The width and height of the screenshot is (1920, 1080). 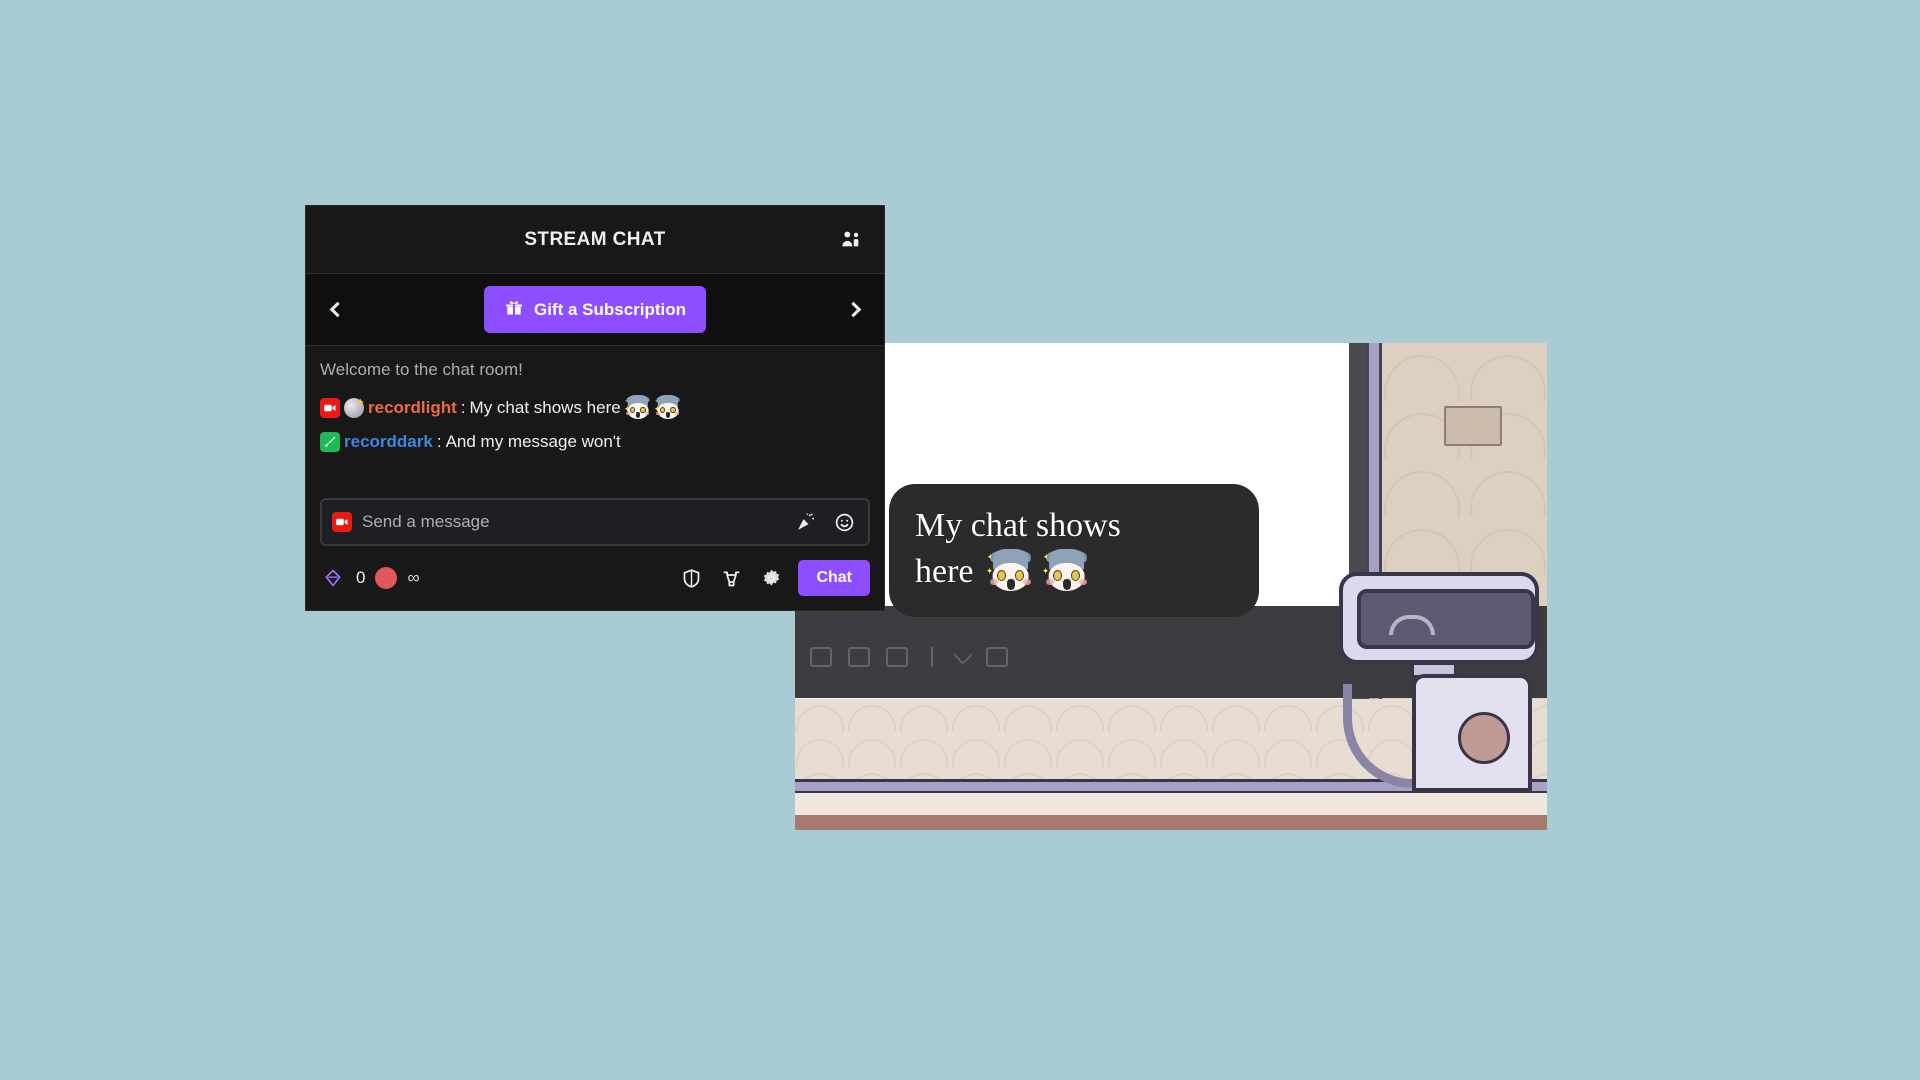 I want to click on gem-count: 0, so click(x=361, y=577).